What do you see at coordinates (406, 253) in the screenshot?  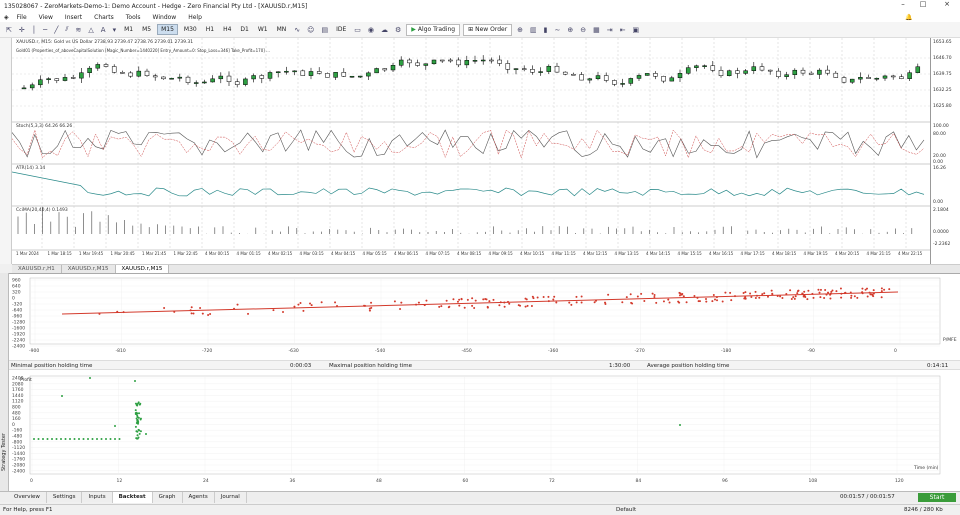 I see `time-label: 4 Mar 06:15` at bounding box center [406, 253].